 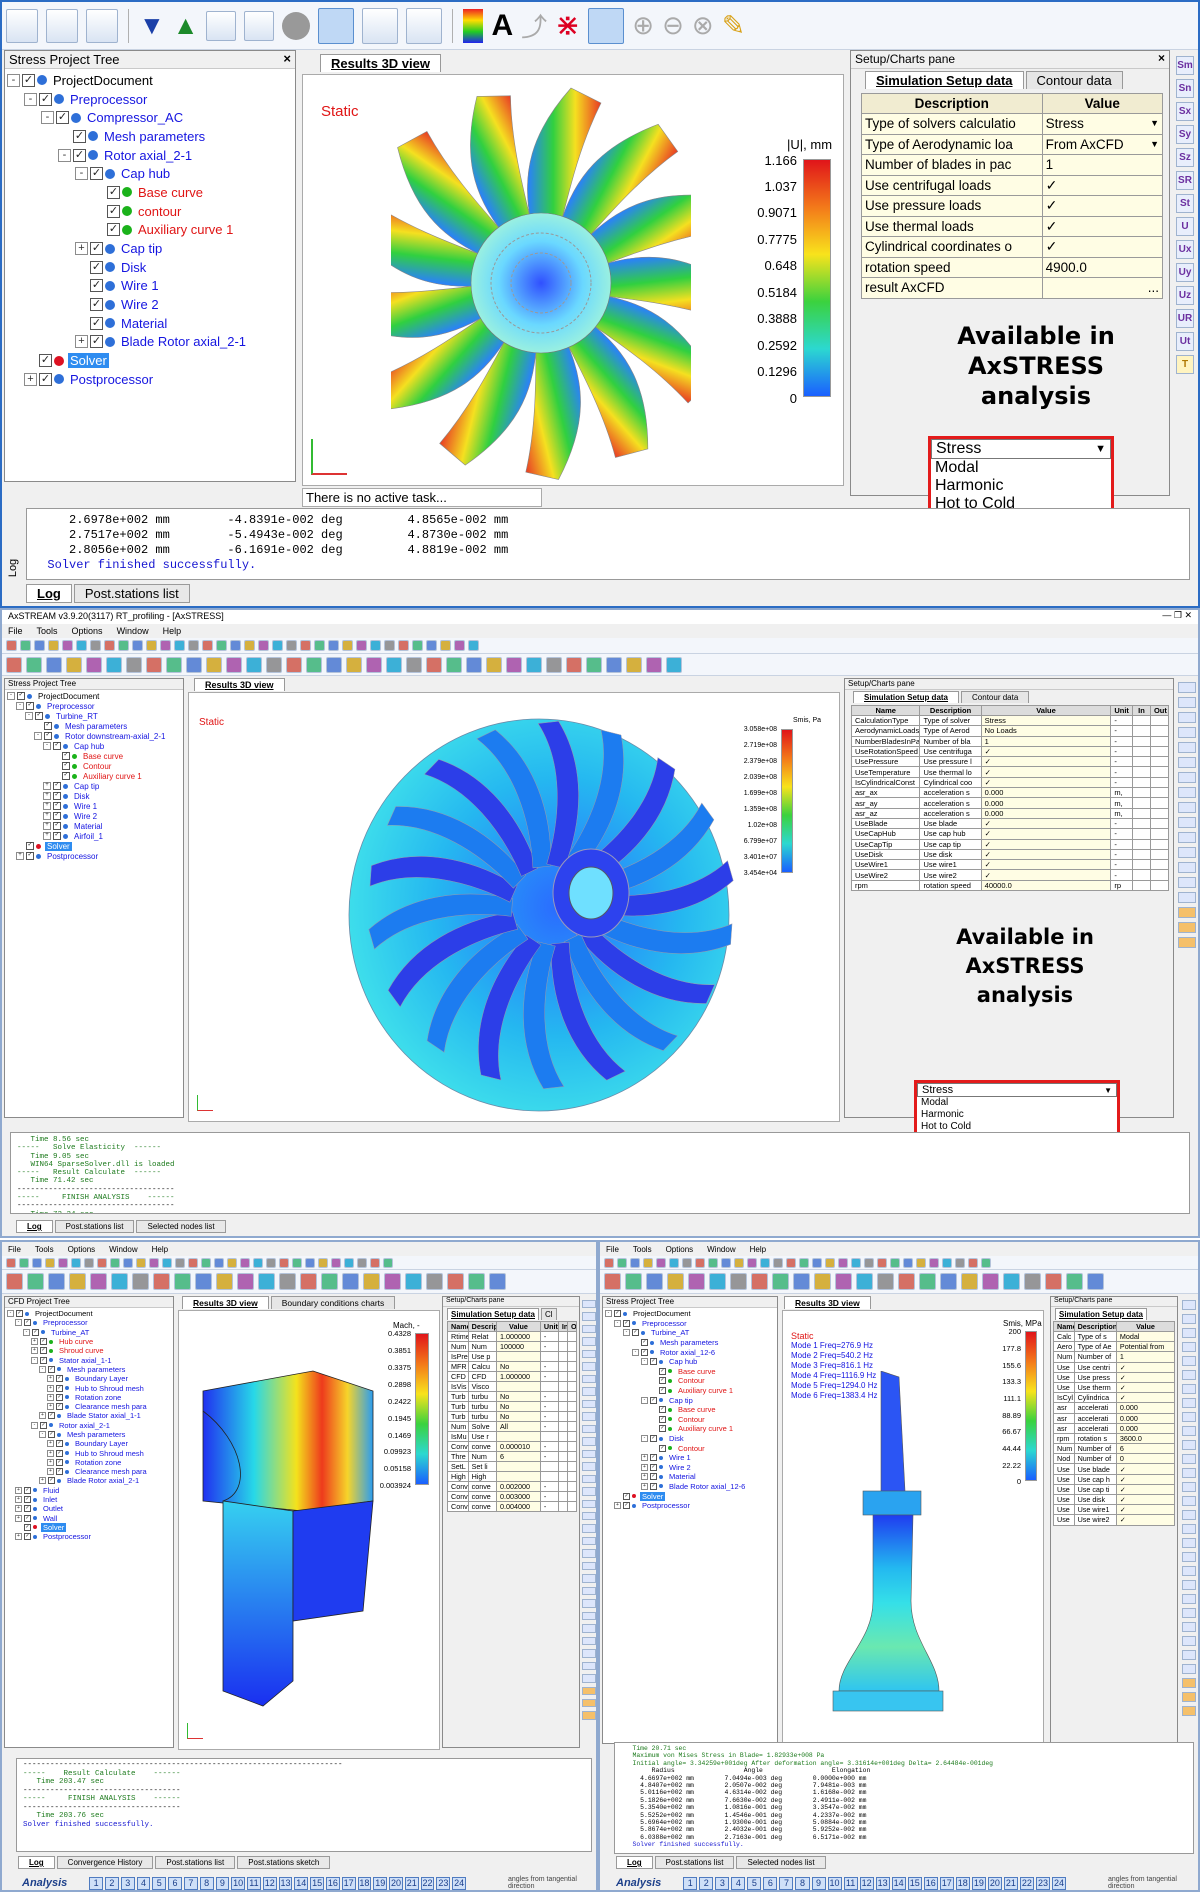 What do you see at coordinates (112, 1883) in the screenshot?
I see `step-number-button: 2` at bounding box center [112, 1883].